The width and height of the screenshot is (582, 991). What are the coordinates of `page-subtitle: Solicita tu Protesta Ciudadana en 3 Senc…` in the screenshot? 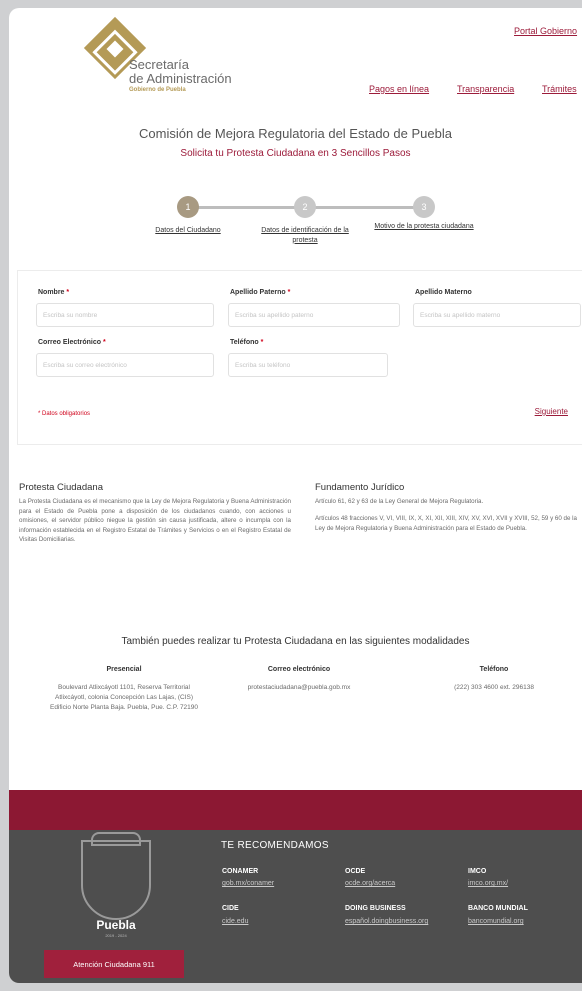 It's located at (295, 153).